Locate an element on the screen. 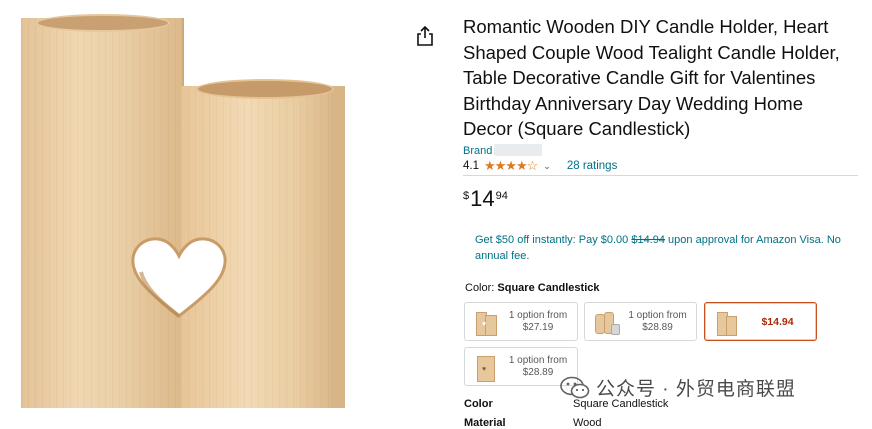 This screenshot has height=429, width=872. color-selected-value: Square Candlestick is located at coordinates (548, 288).